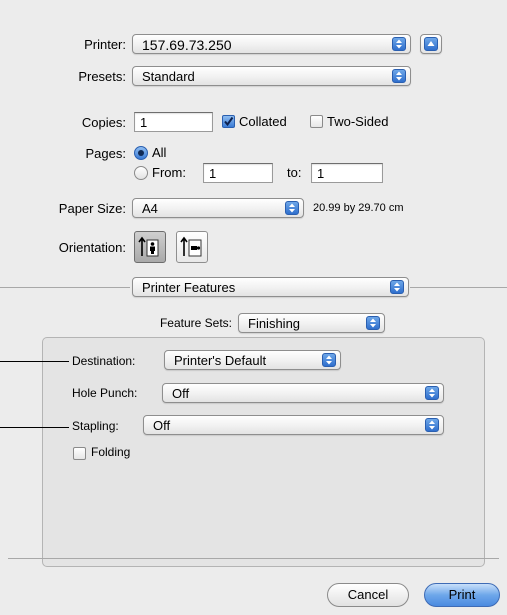  I want to click on panel-popup: Printer Features, so click(270, 287).